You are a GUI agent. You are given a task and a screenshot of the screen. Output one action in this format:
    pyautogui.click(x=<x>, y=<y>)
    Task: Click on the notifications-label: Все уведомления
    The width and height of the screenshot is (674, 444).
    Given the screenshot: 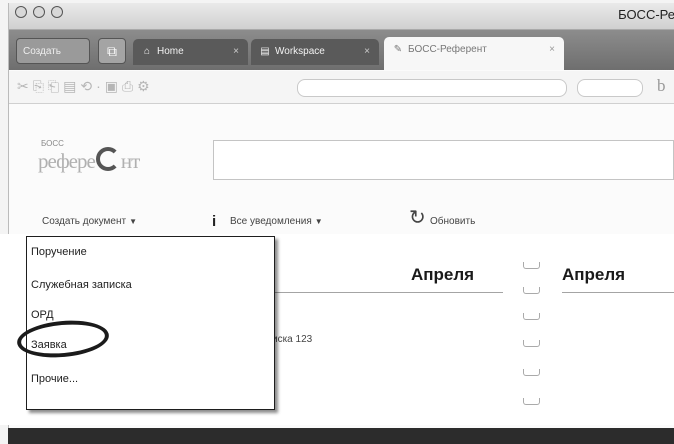 What is the action you would take?
    pyautogui.click(x=271, y=221)
    